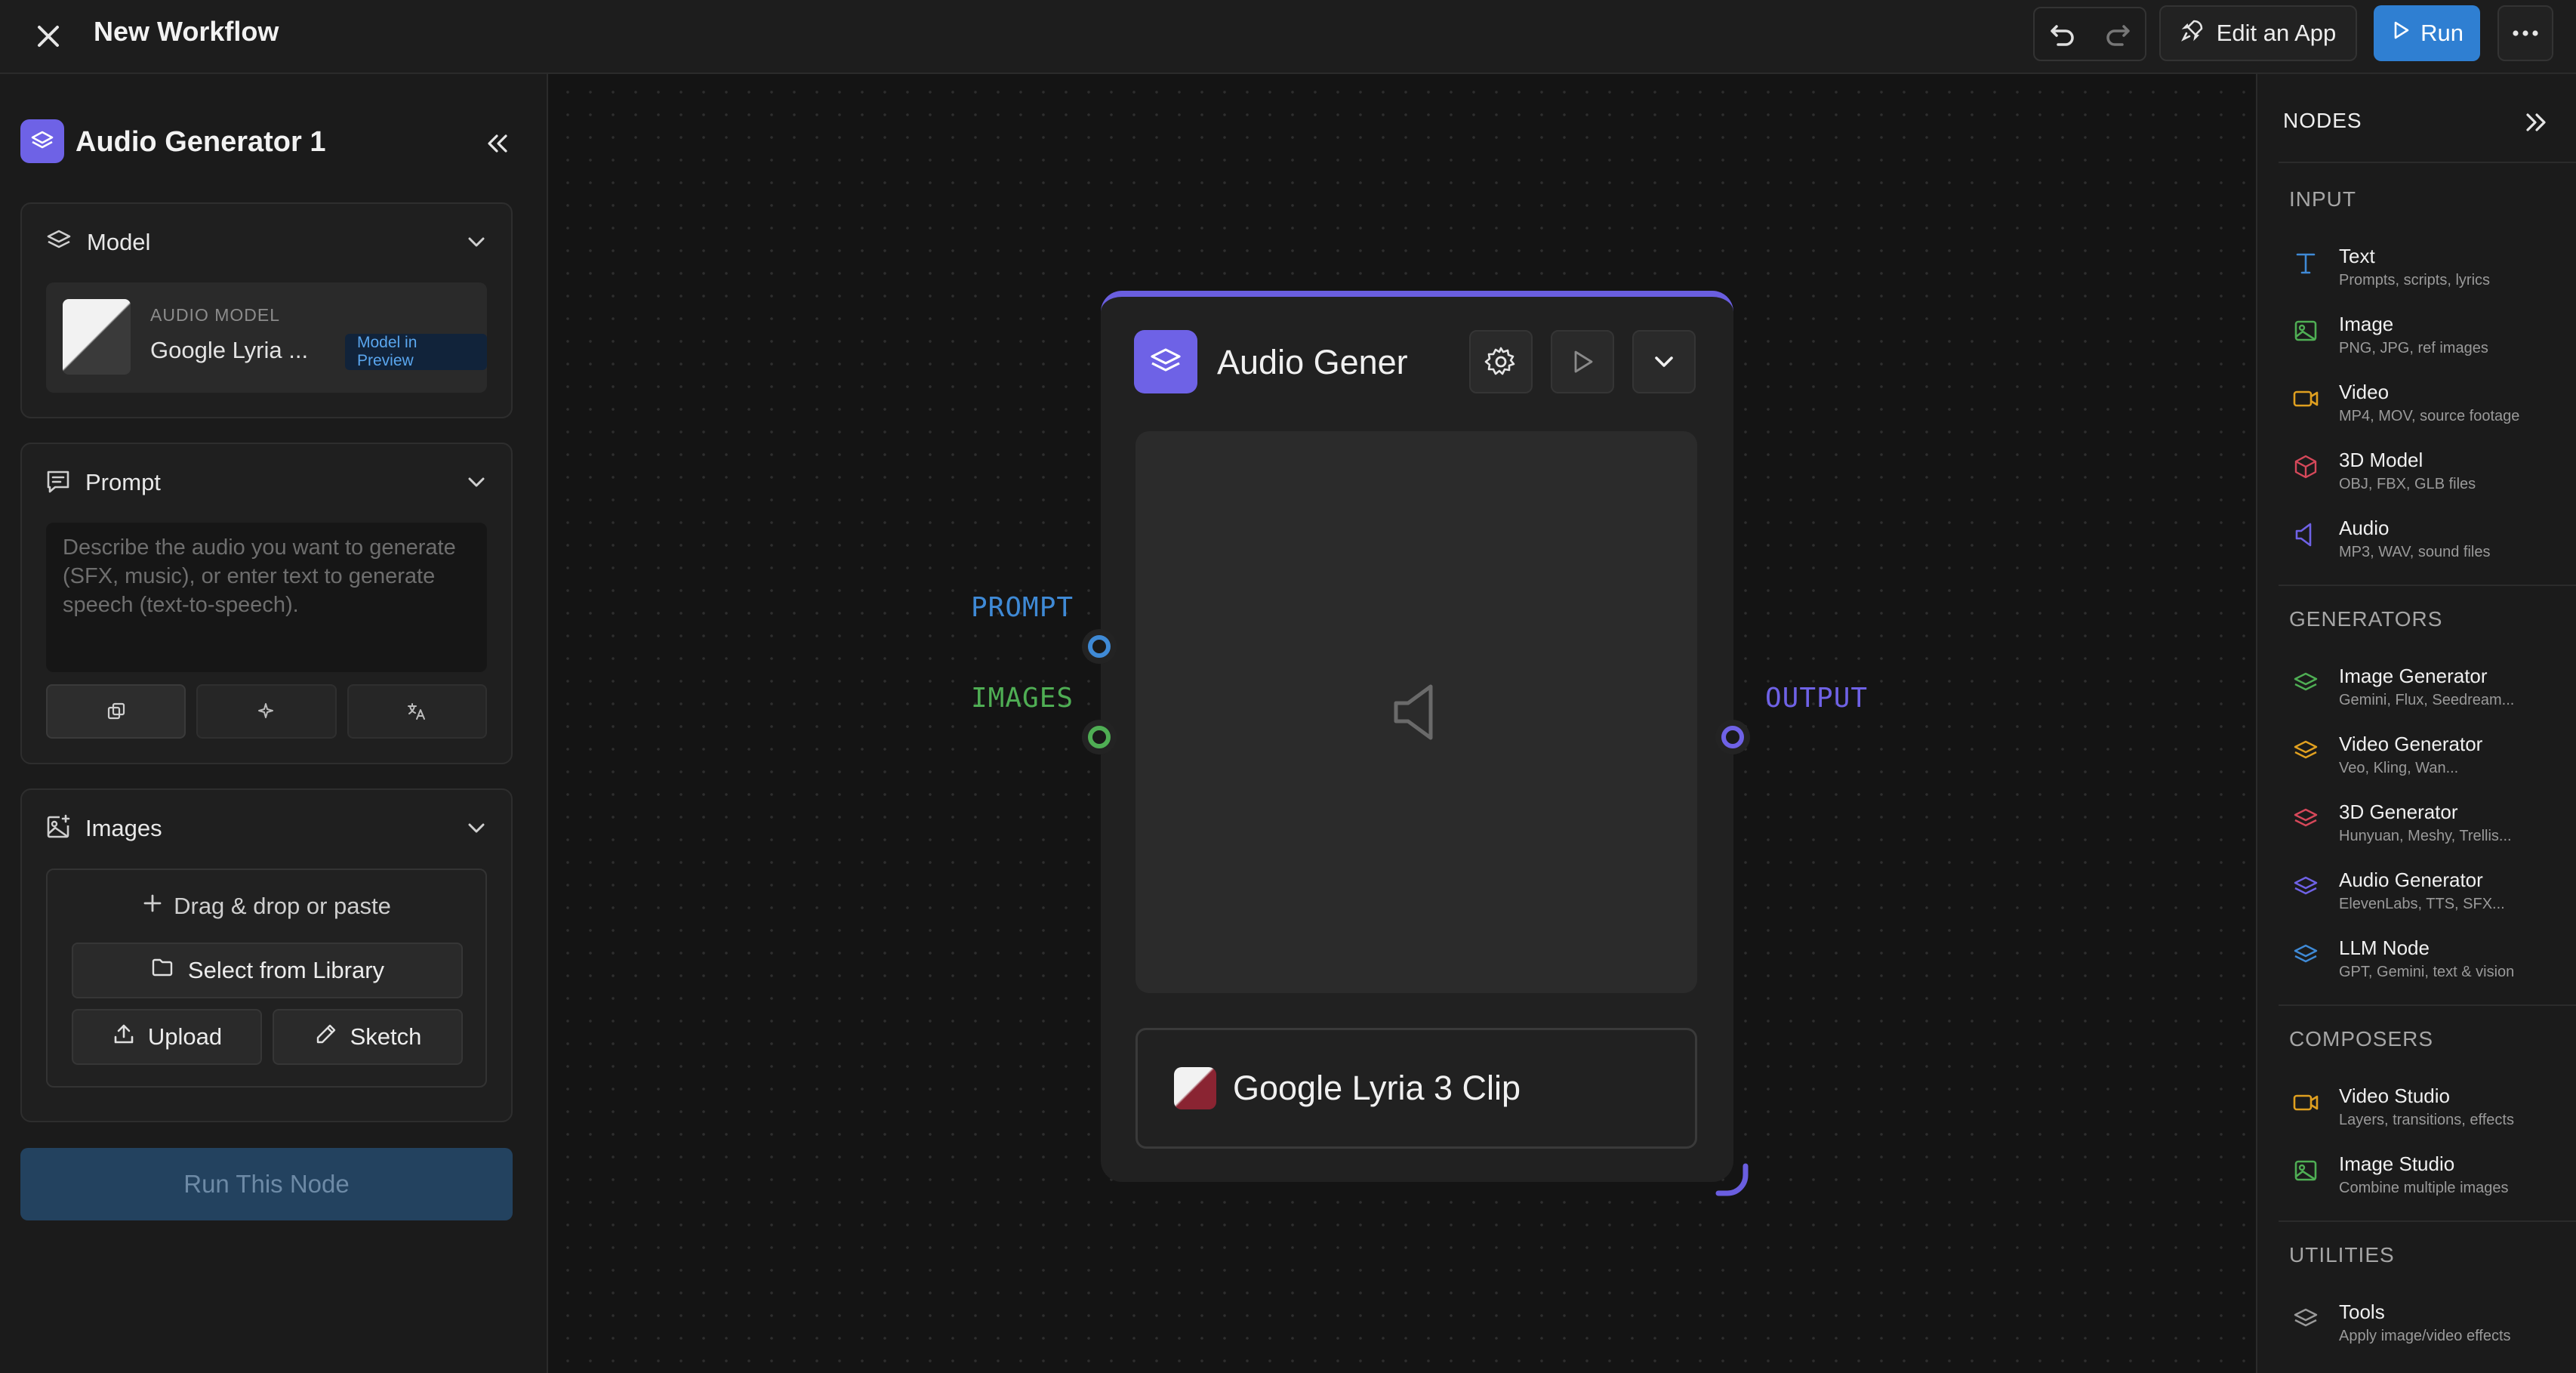 This screenshot has height=1373, width=2576. What do you see at coordinates (119, 242) in the screenshot?
I see `model-section-label: Model` at bounding box center [119, 242].